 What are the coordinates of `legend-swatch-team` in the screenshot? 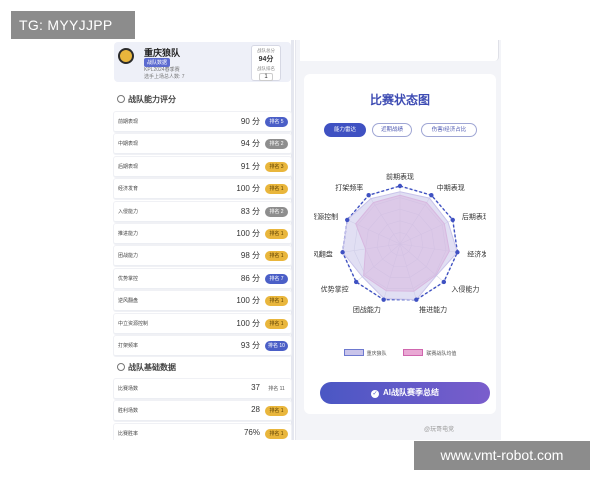 It's located at (353, 352).